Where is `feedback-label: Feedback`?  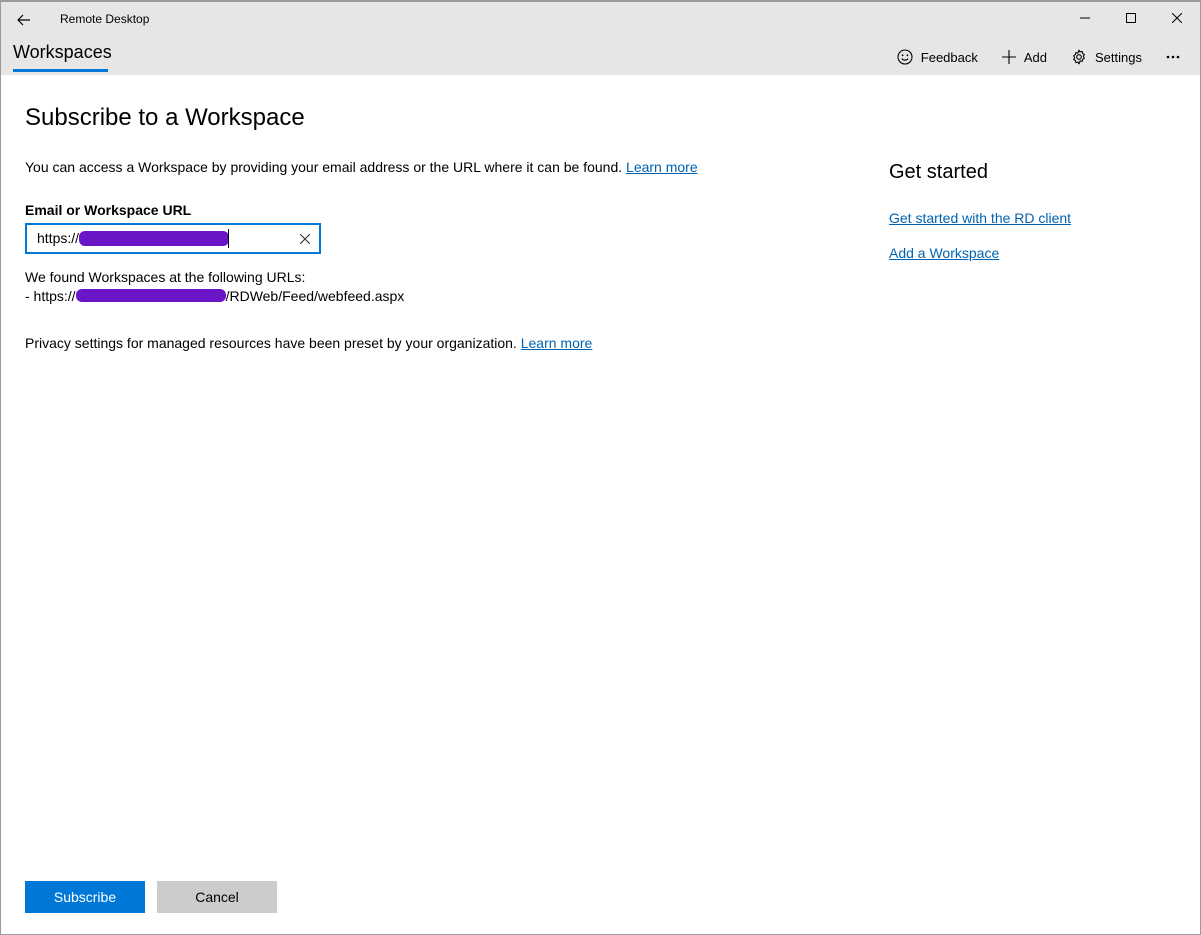 feedback-label: Feedback is located at coordinates (949, 57).